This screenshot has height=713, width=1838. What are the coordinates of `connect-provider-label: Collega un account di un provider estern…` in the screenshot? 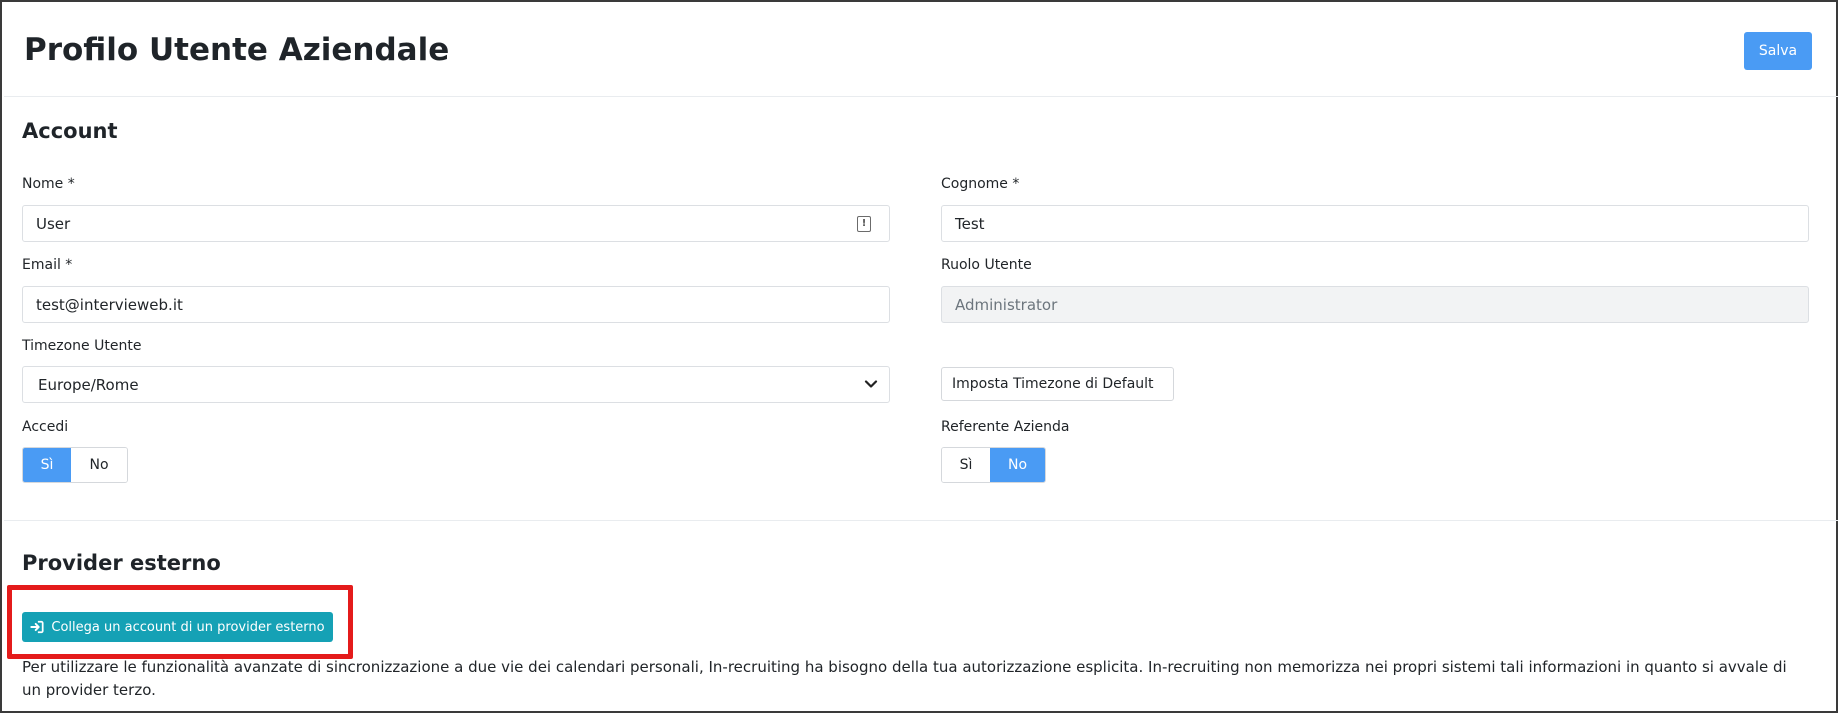 It's located at (188, 627).